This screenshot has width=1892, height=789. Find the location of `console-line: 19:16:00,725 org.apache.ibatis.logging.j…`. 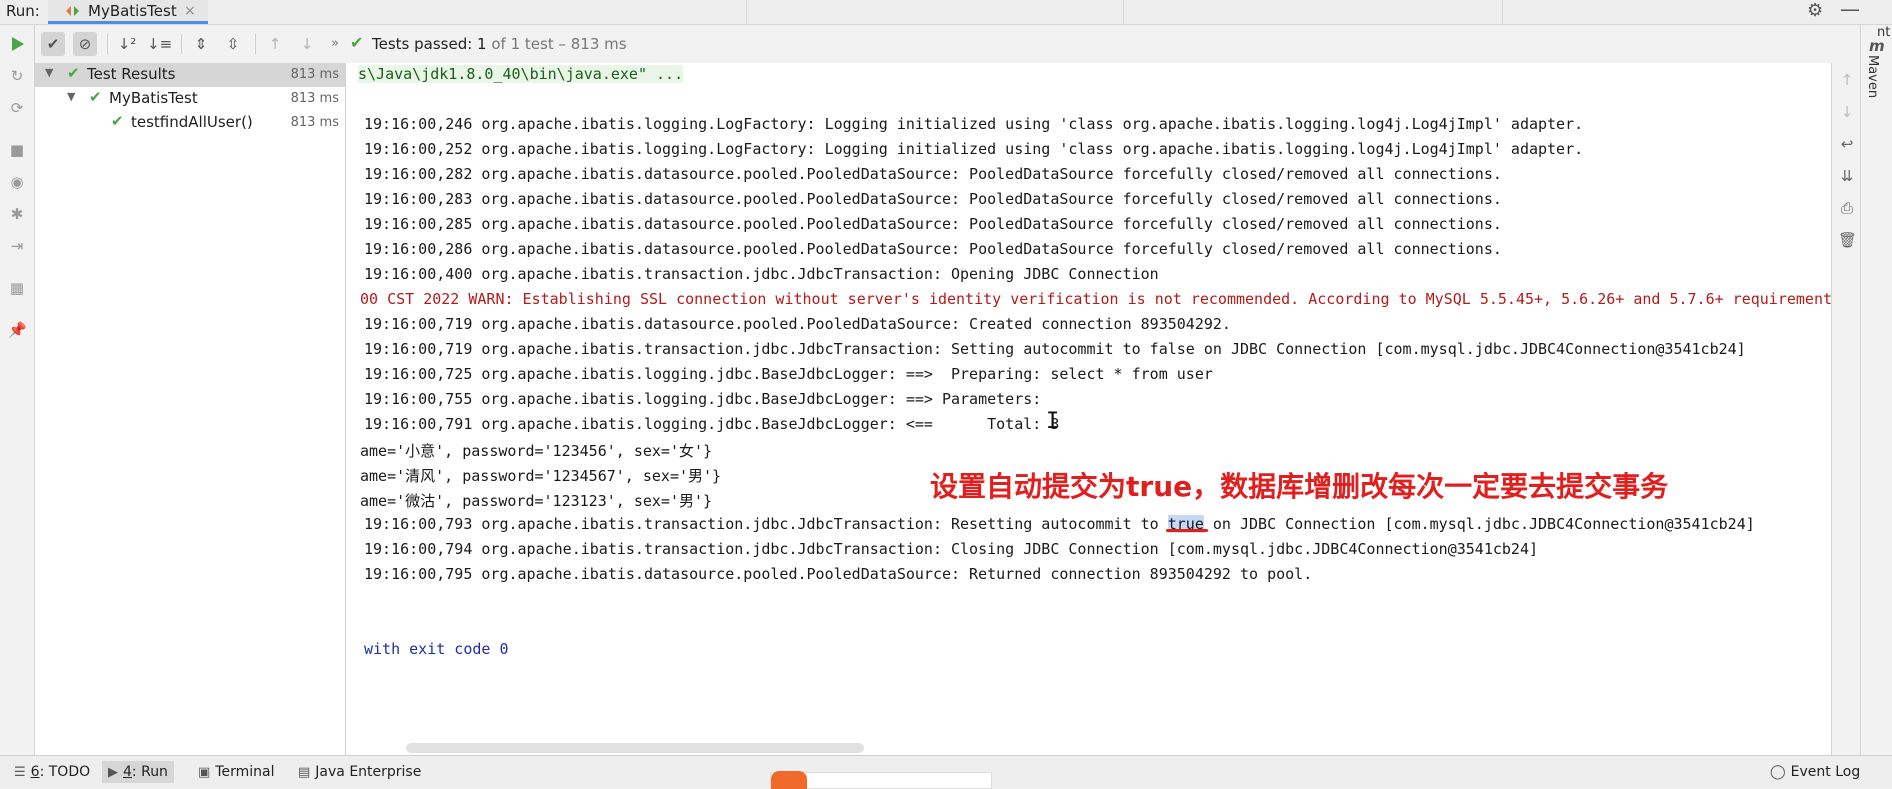

console-line: 19:16:00,725 org.apache.ibatis.logging.j… is located at coordinates (788, 374).